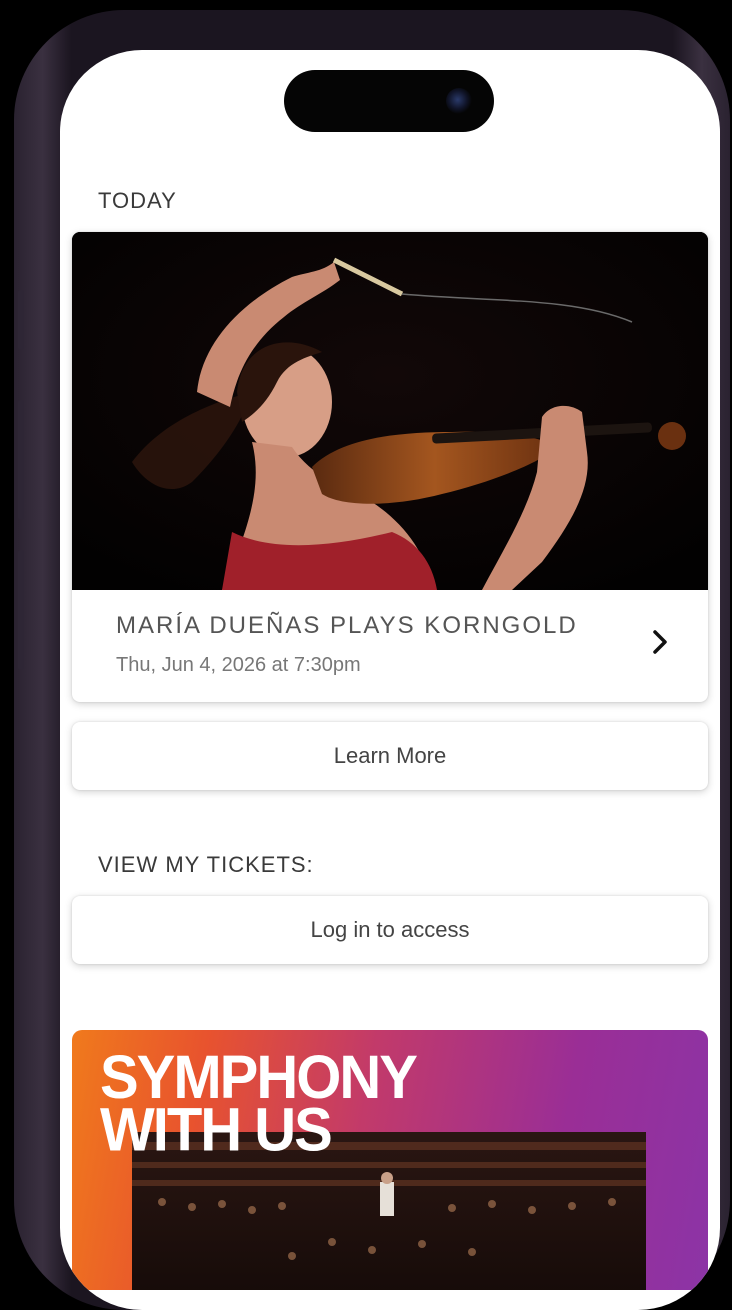  Describe the element at coordinates (459, 101) in the screenshot. I see `camera-lens-icon` at that location.